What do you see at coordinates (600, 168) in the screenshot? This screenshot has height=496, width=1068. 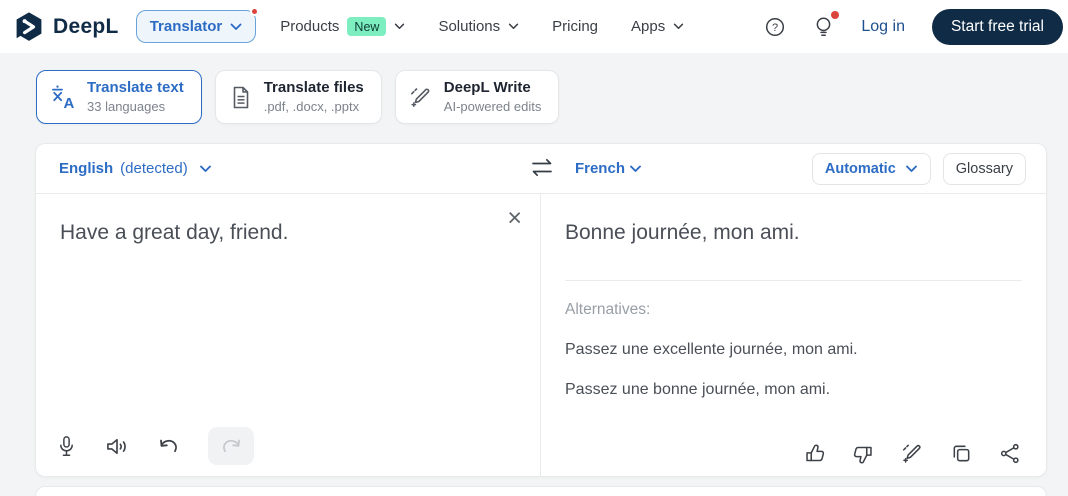 I see `target-language-label: French` at bounding box center [600, 168].